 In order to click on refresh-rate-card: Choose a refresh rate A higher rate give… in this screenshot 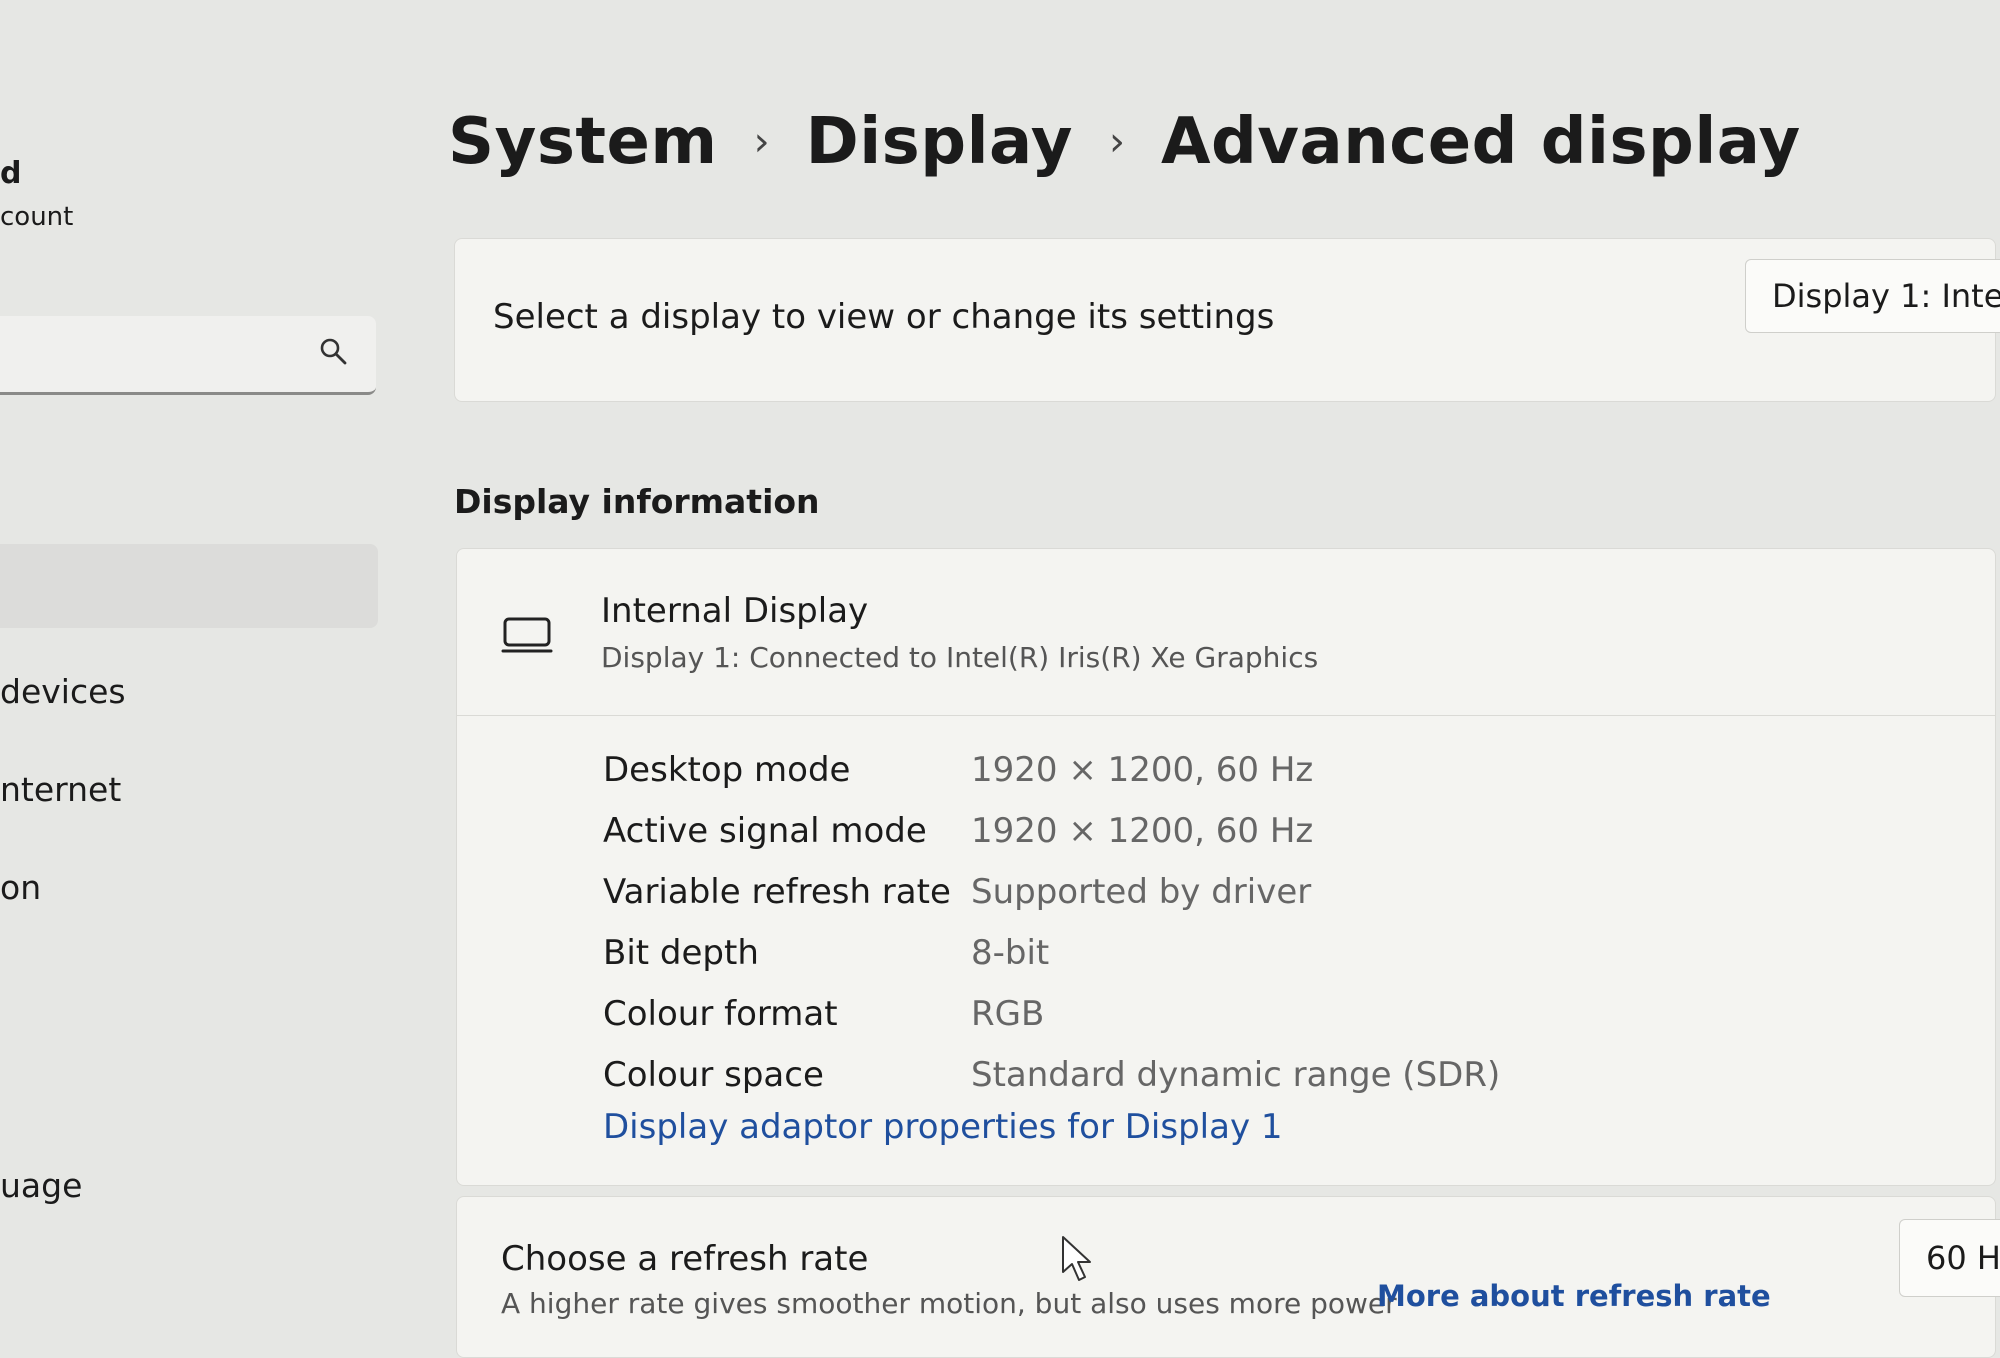, I will do `click(1228, 1277)`.